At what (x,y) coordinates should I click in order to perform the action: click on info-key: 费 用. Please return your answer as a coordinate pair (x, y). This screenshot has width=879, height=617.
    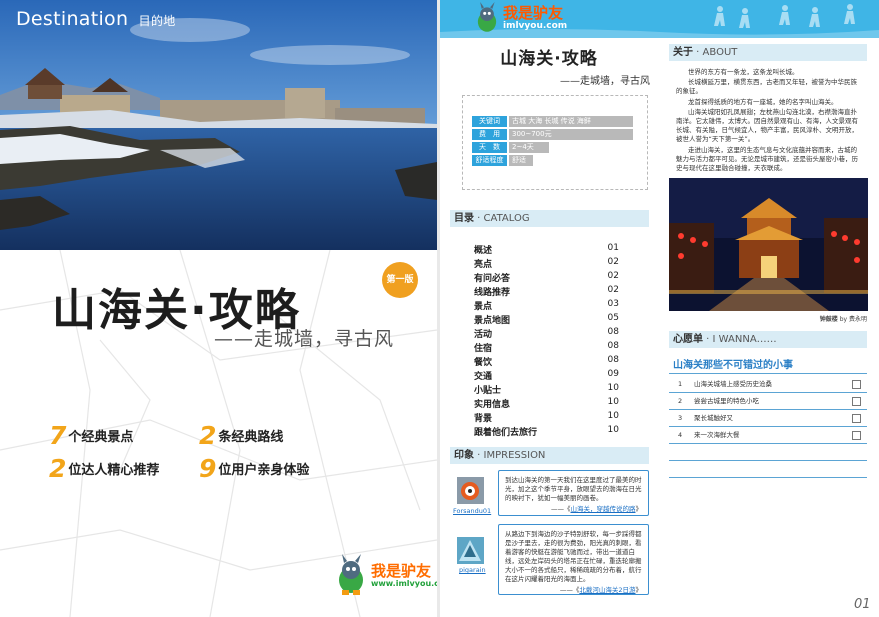
    Looking at the image, I should click on (489, 134).